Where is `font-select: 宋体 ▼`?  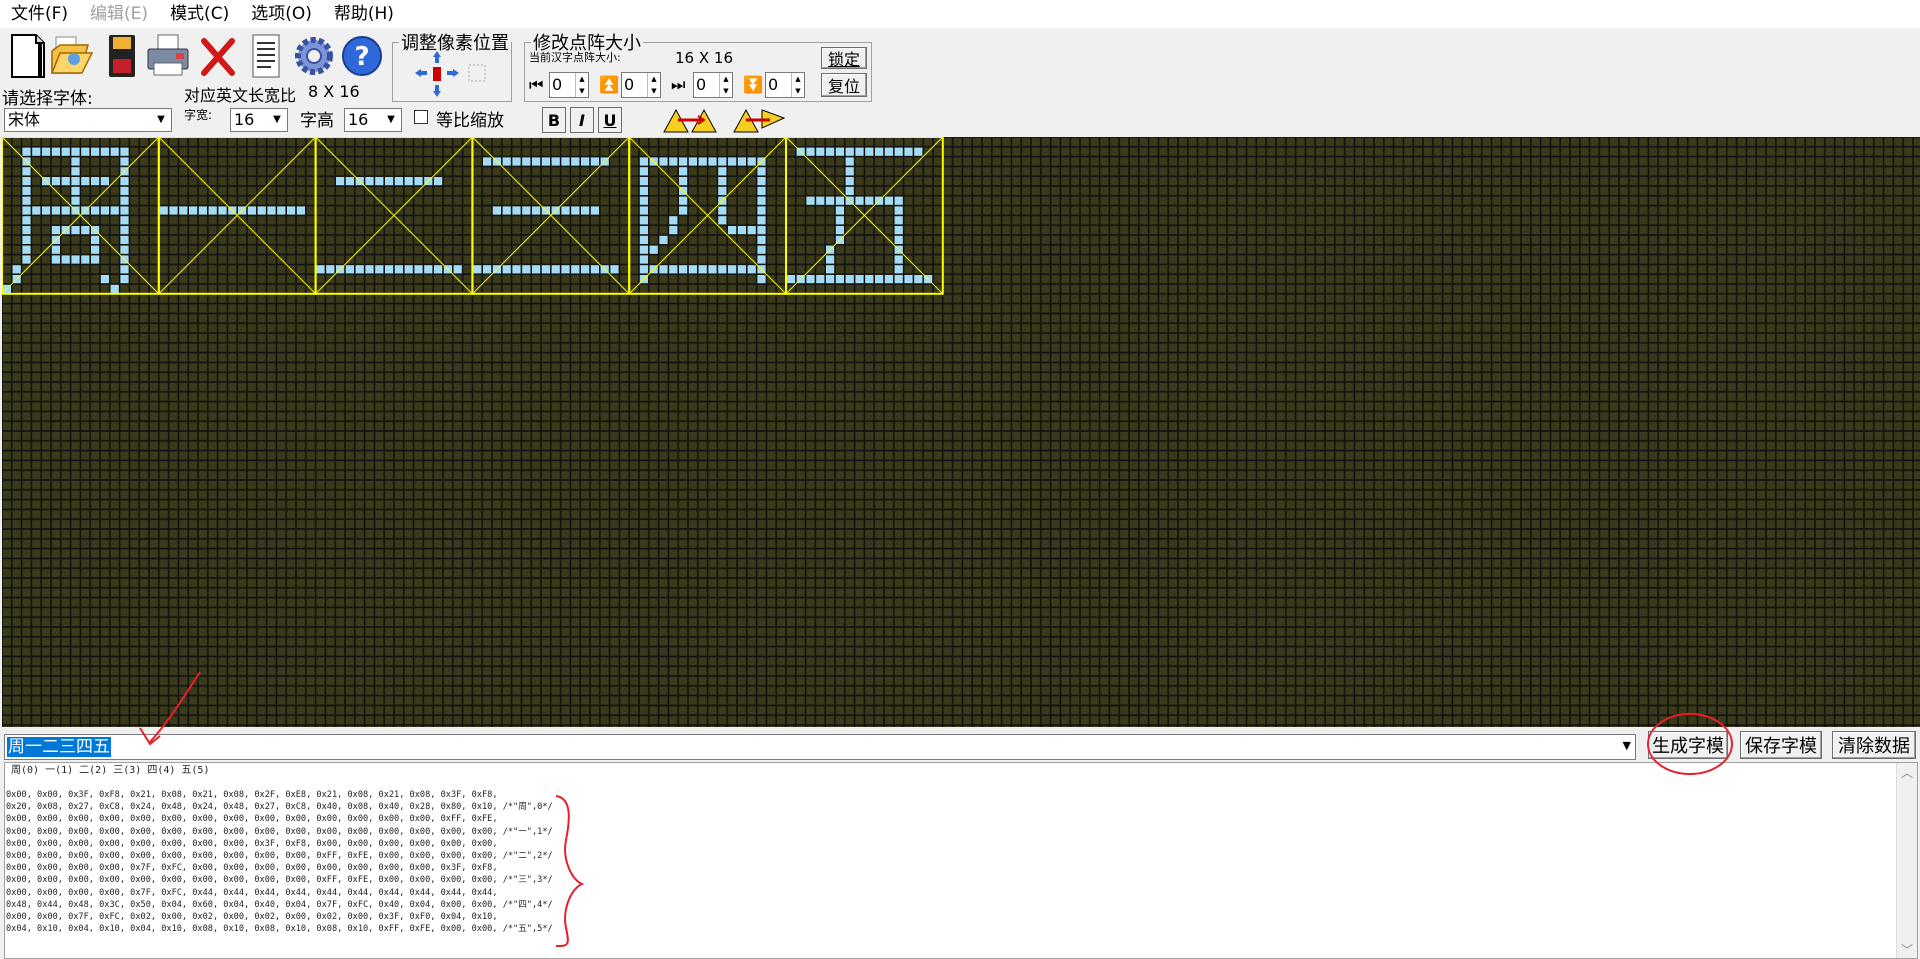 font-select: 宋体 ▼ is located at coordinates (88, 120).